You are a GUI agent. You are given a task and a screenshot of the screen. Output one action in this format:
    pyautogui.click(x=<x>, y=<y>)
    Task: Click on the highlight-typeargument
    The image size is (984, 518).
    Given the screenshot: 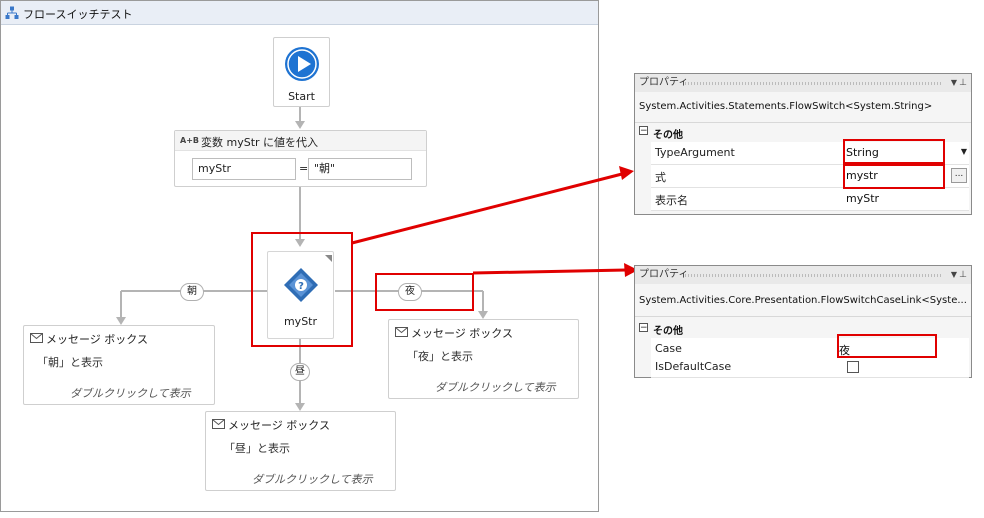 What is the action you would take?
    pyautogui.click(x=894, y=151)
    